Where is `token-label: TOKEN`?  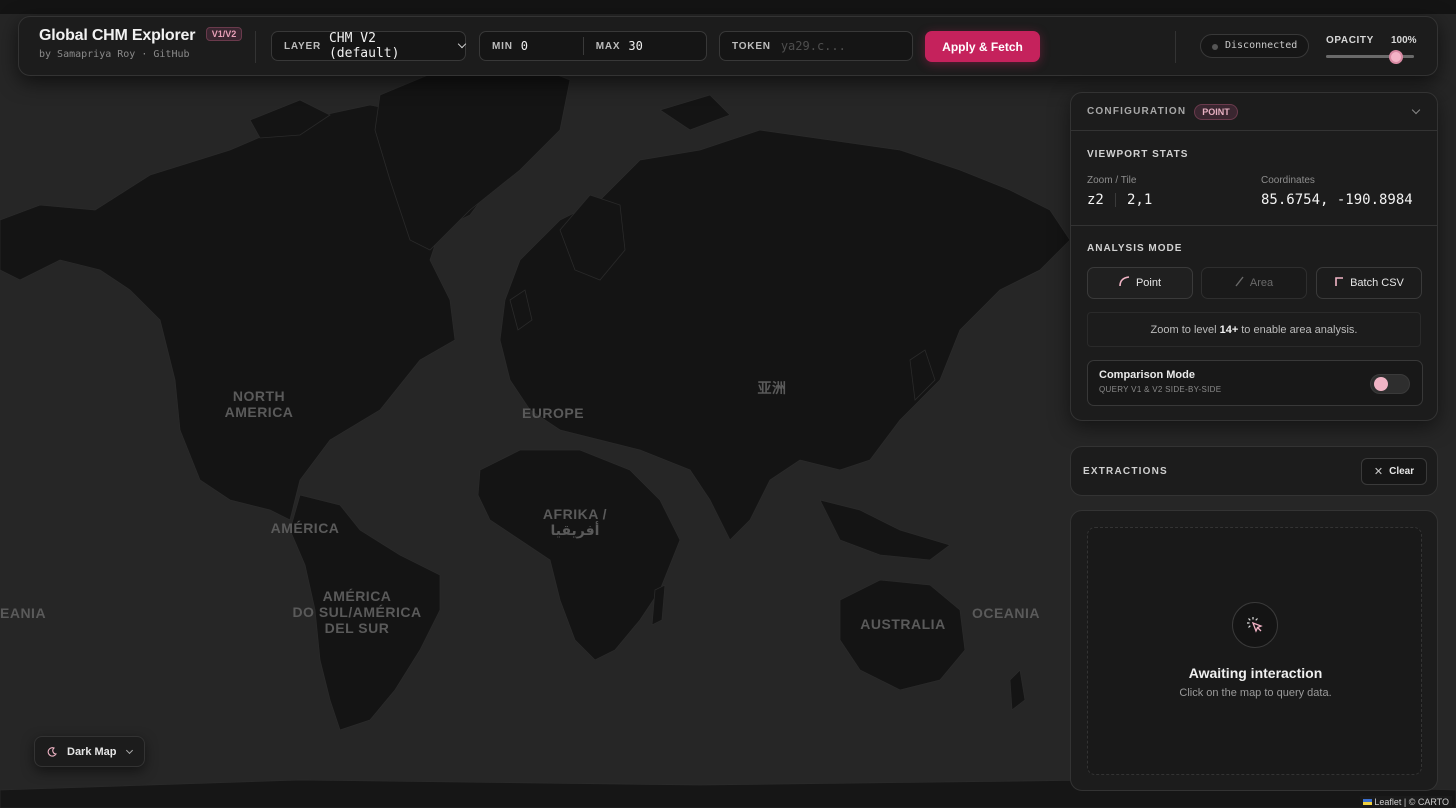
token-label: TOKEN is located at coordinates (751, 46).